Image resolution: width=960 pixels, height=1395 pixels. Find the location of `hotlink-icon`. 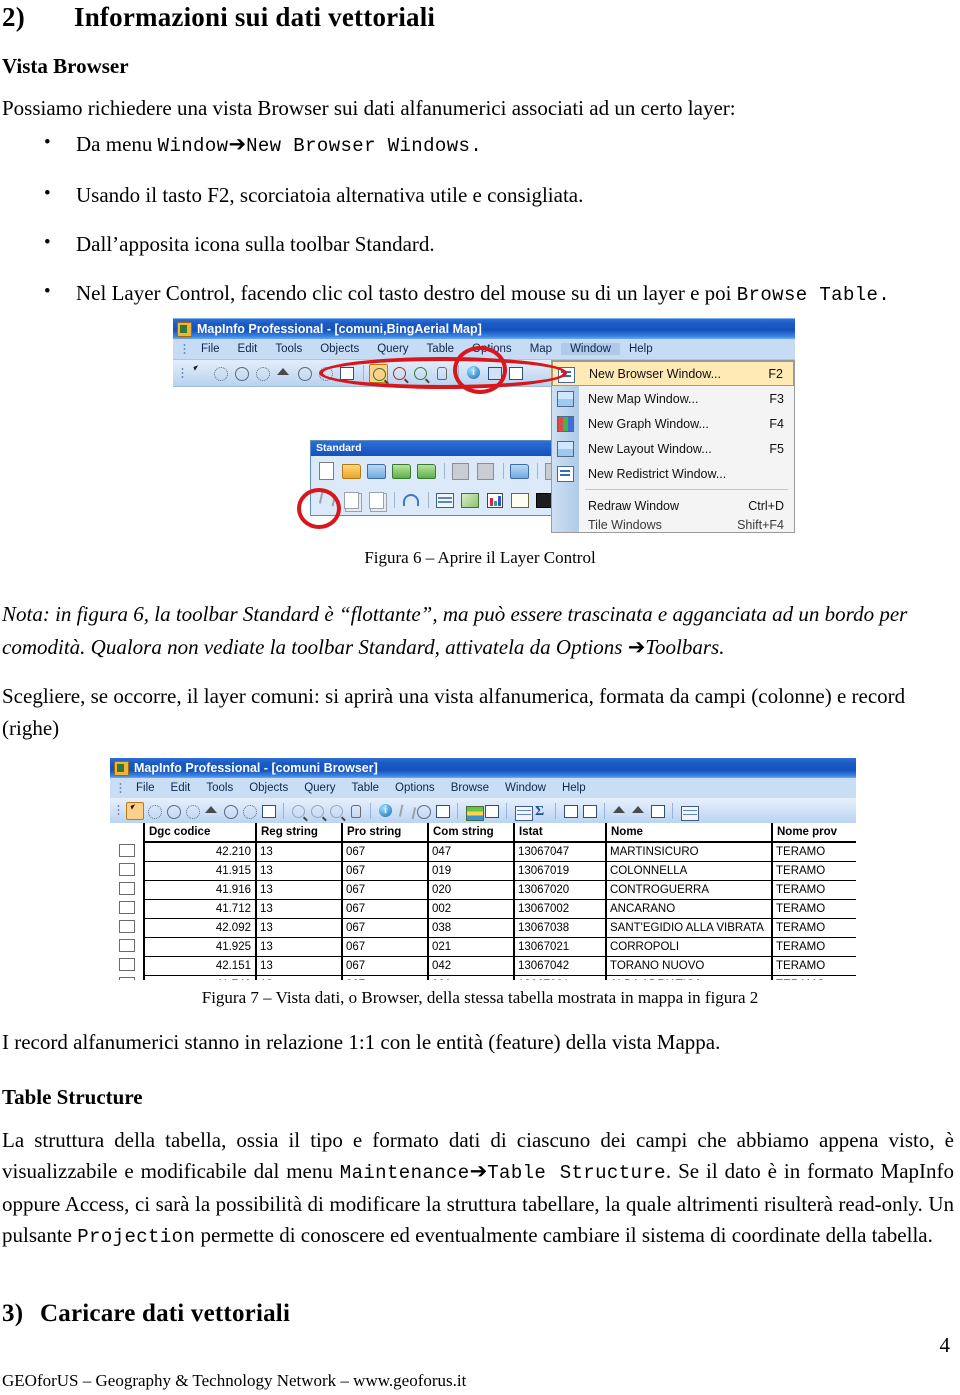

hotlink-icon is located at coordinates (406, 811).